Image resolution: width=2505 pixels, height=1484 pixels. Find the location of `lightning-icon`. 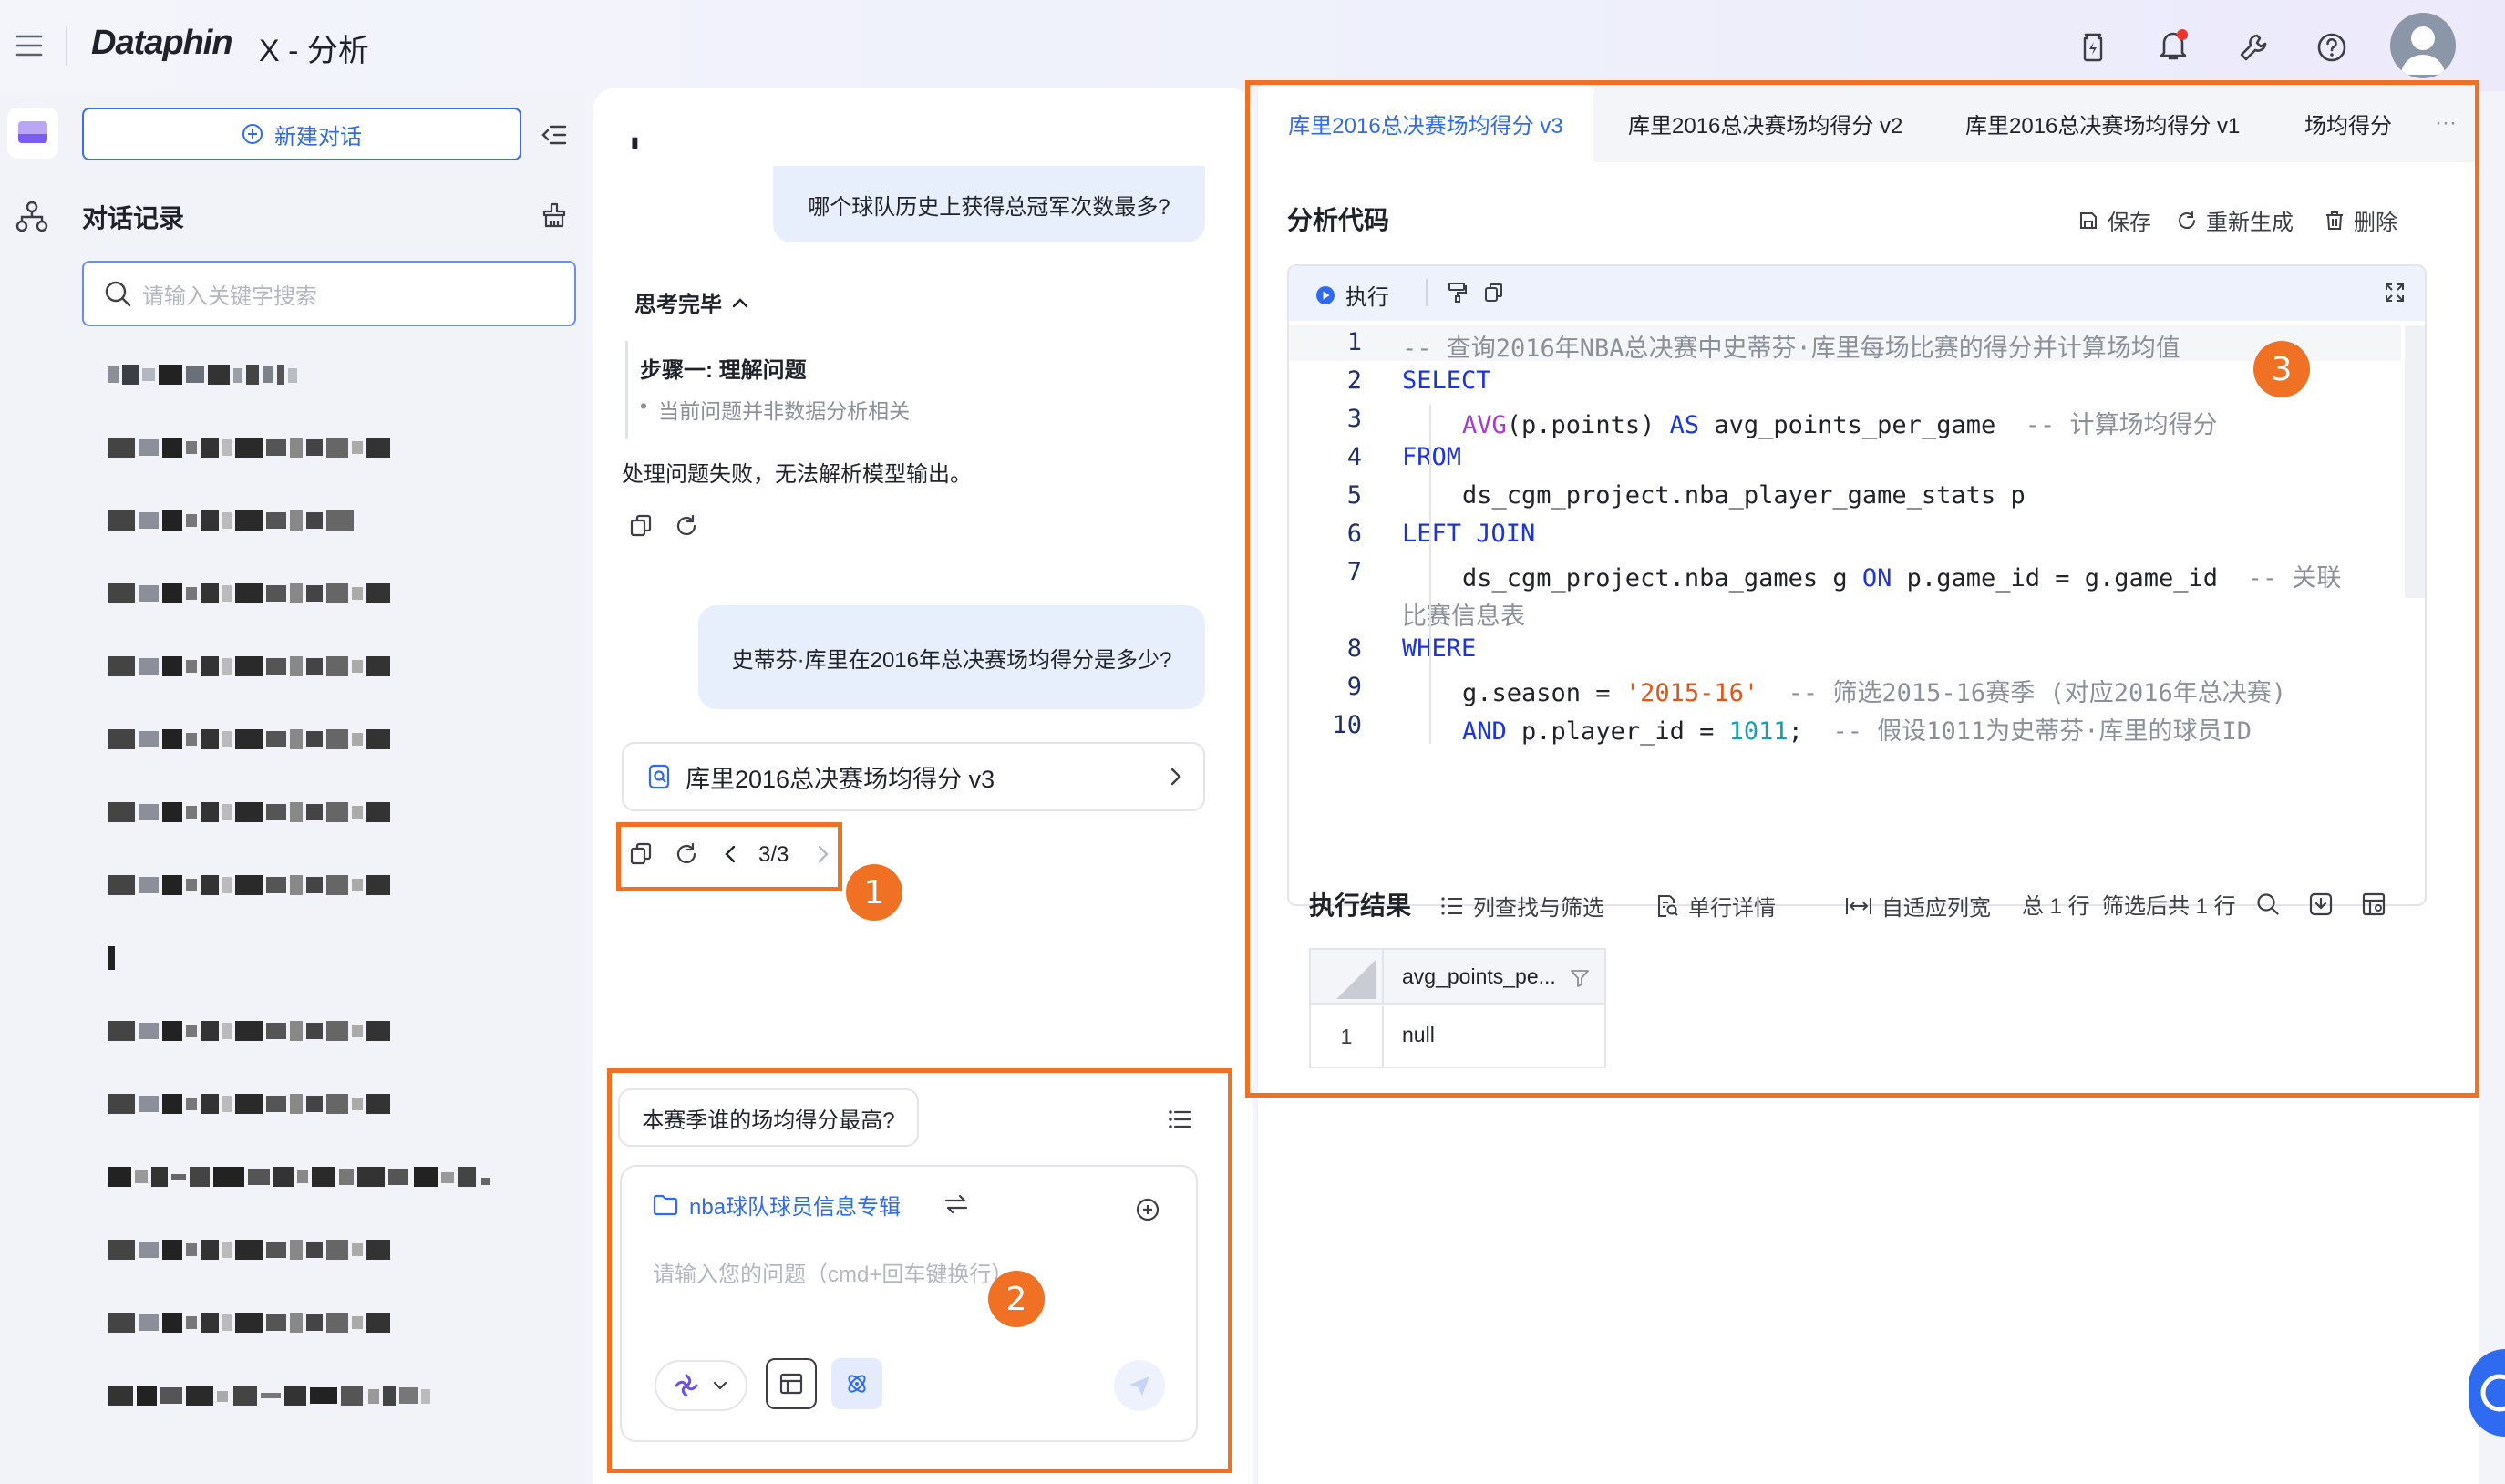

lightning-icon is located at coordinates (2093, 47).